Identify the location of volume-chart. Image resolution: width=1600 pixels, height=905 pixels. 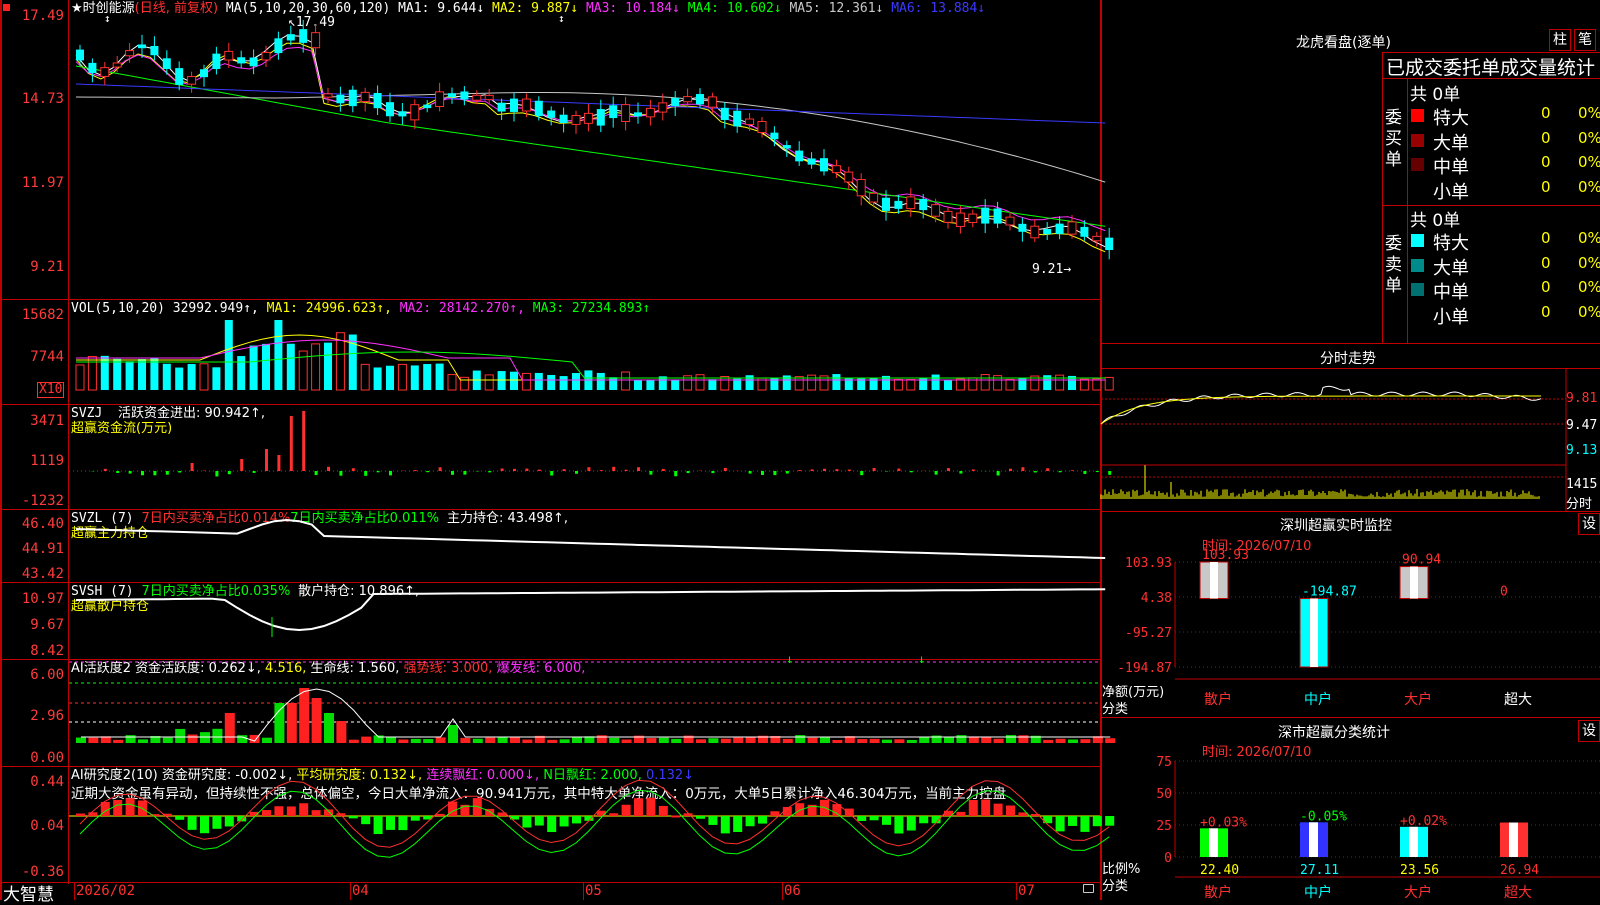
(550, 352).